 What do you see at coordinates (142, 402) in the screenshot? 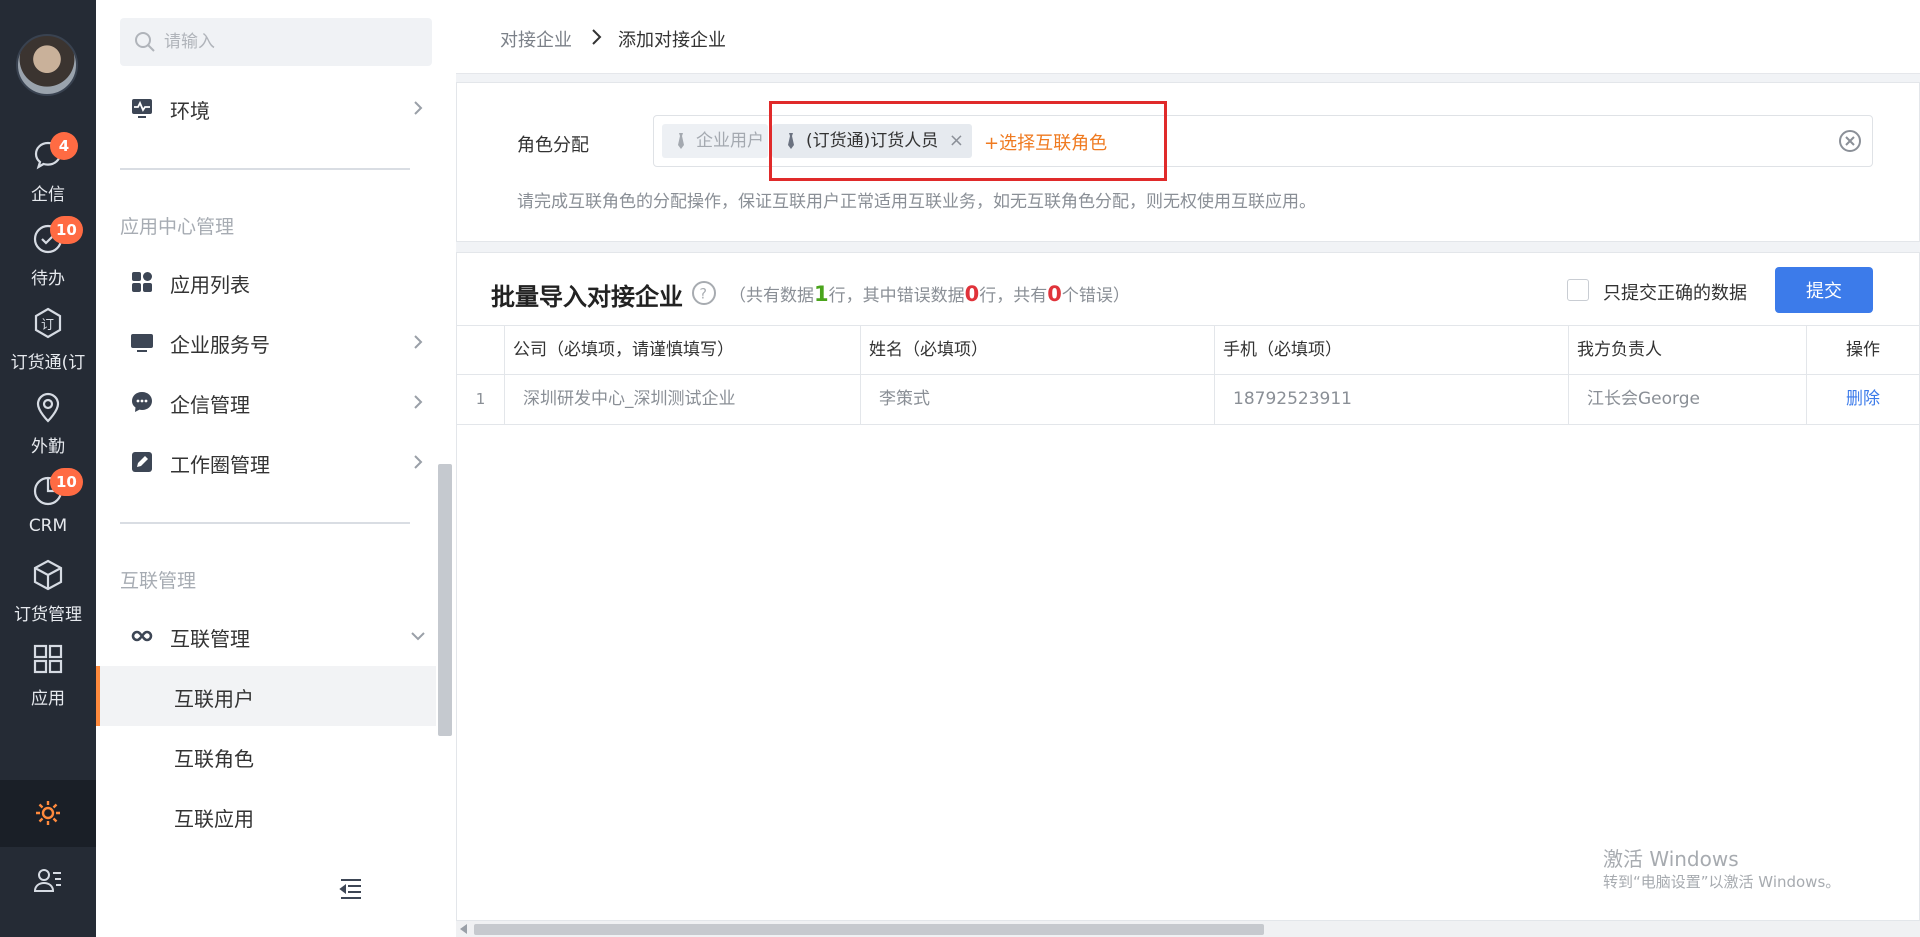
I see `message-dots-icon` at bounding box center [142, 402].